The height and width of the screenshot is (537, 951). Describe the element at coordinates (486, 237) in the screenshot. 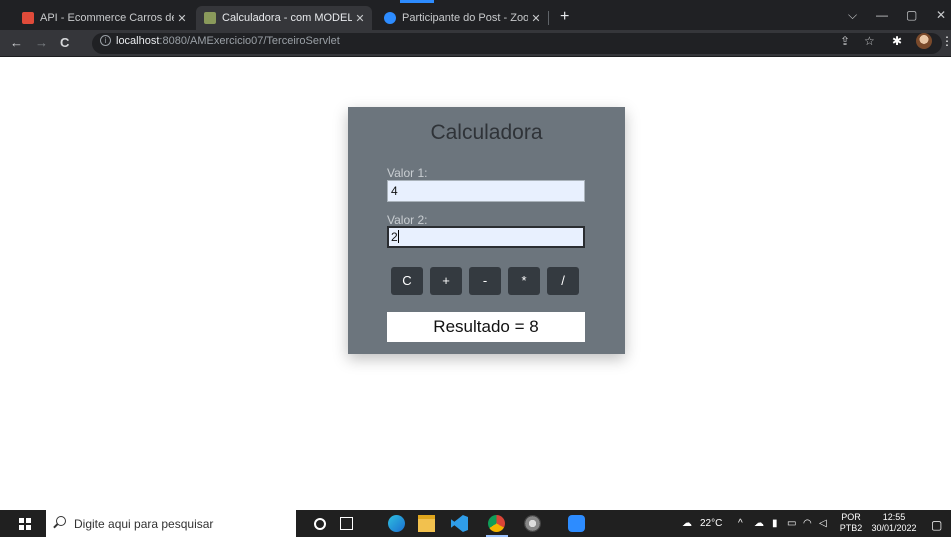

I see `valor2-input: 2` at that location.